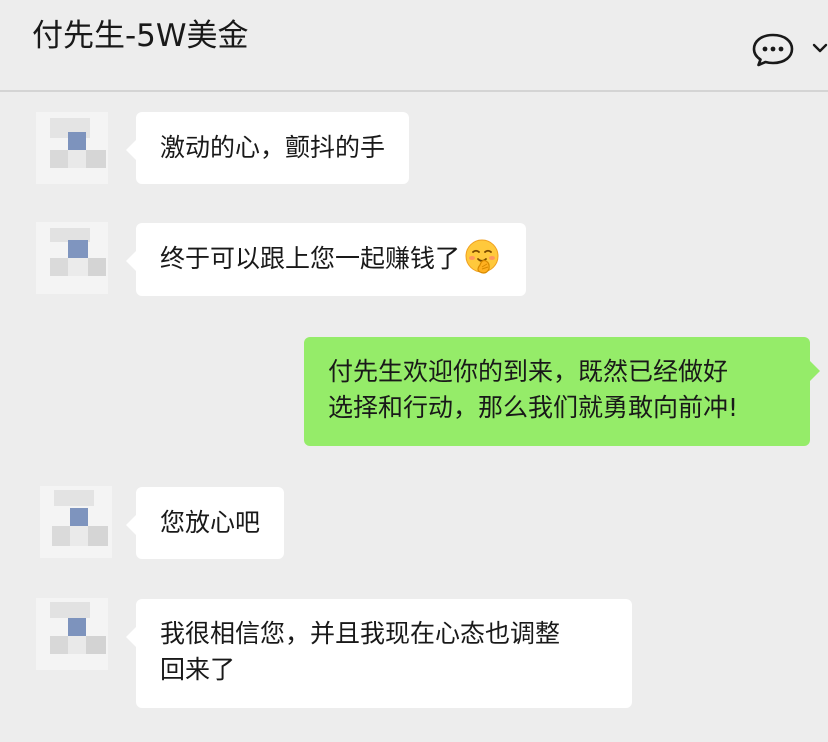 This screenshot has height=742, width=828. What do you see at coordinates (273, 147) in the screenshot?
I see `message-text: 激动的心，颤抖的手` at bounding box center [273, 147].